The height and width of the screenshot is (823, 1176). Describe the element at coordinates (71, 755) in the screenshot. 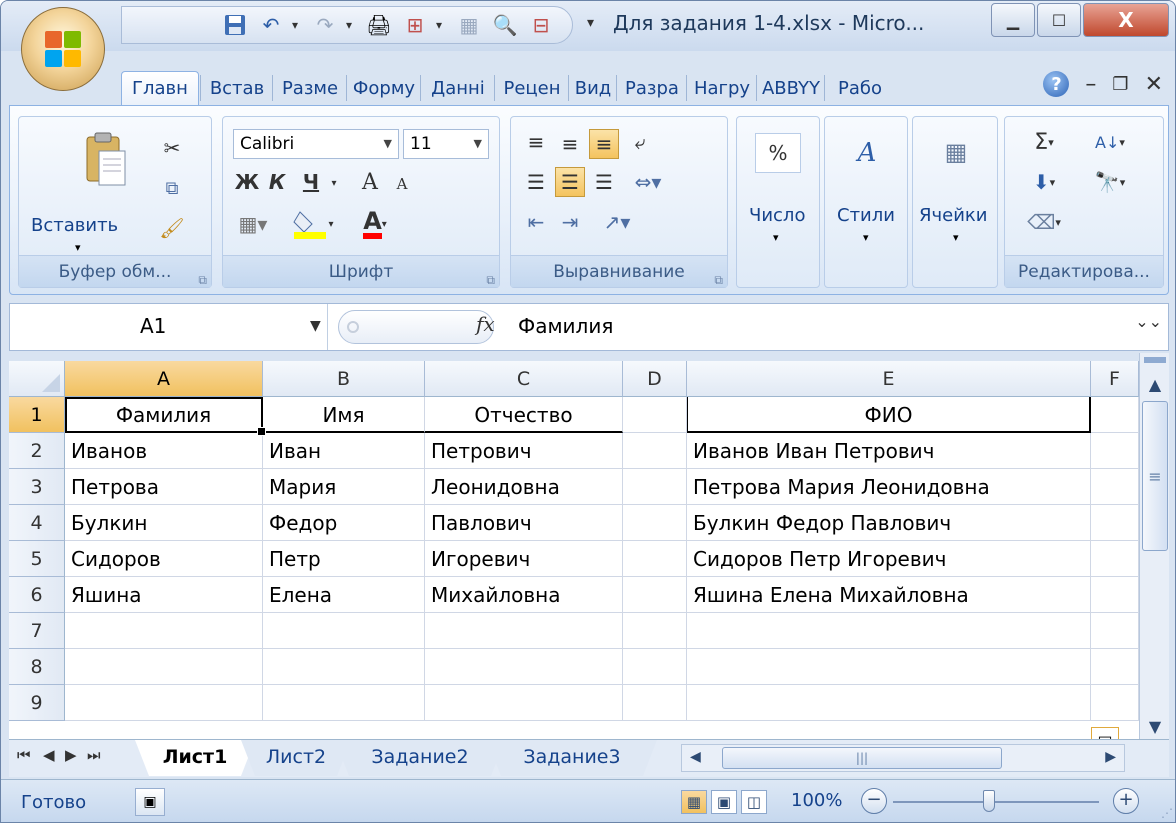

I see `next-sheet-icon: ▶` at that location.